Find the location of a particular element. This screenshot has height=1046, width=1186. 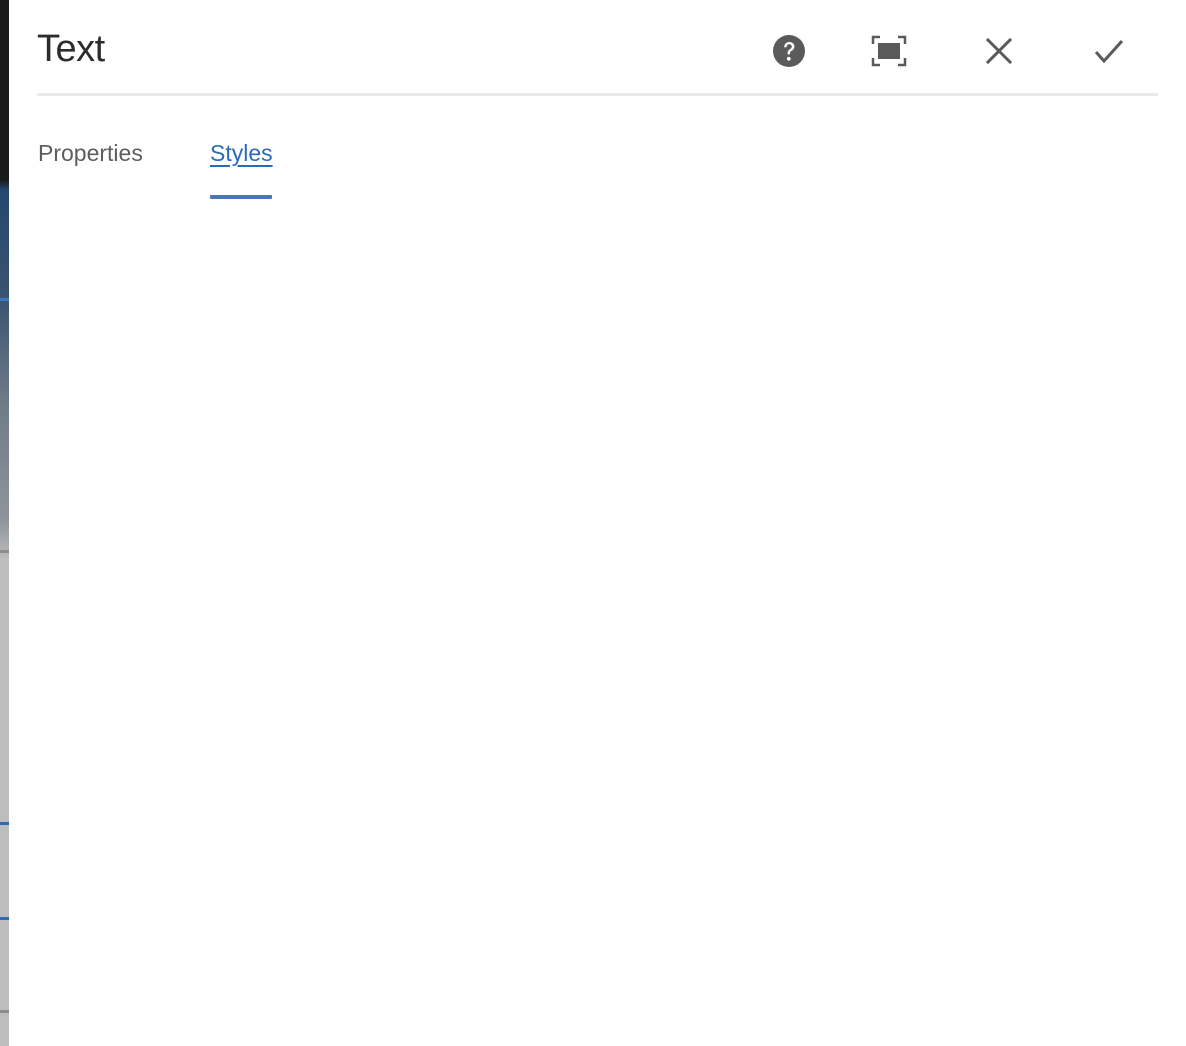

tab-properties: Properties is located at coordinates (90, 153).